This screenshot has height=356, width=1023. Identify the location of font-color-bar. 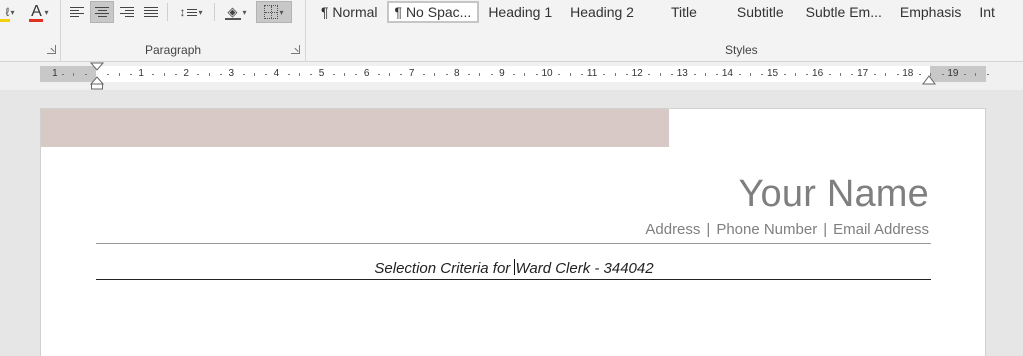
(36, 20).